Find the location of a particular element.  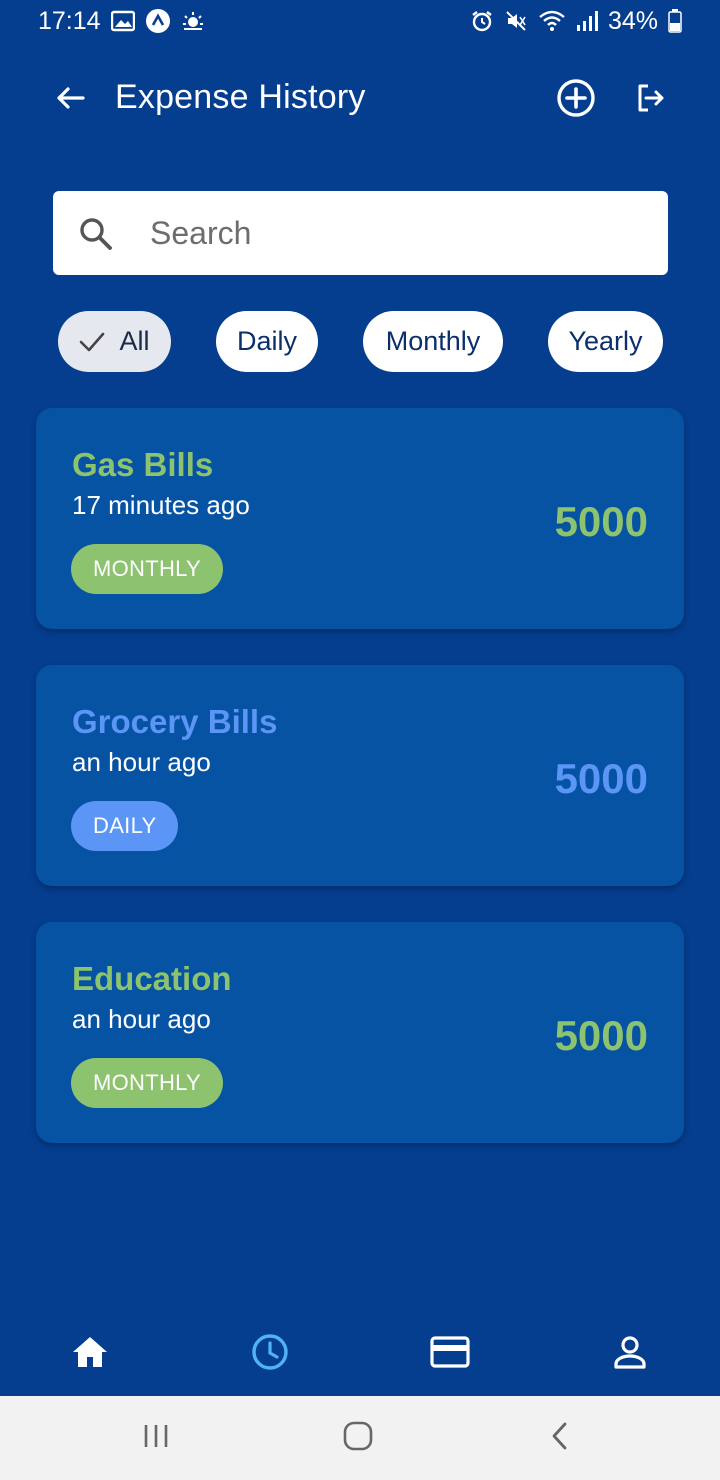

expense-card: Education an hour ago 5000 MONTHLY is located at coordinates (360, 1032).